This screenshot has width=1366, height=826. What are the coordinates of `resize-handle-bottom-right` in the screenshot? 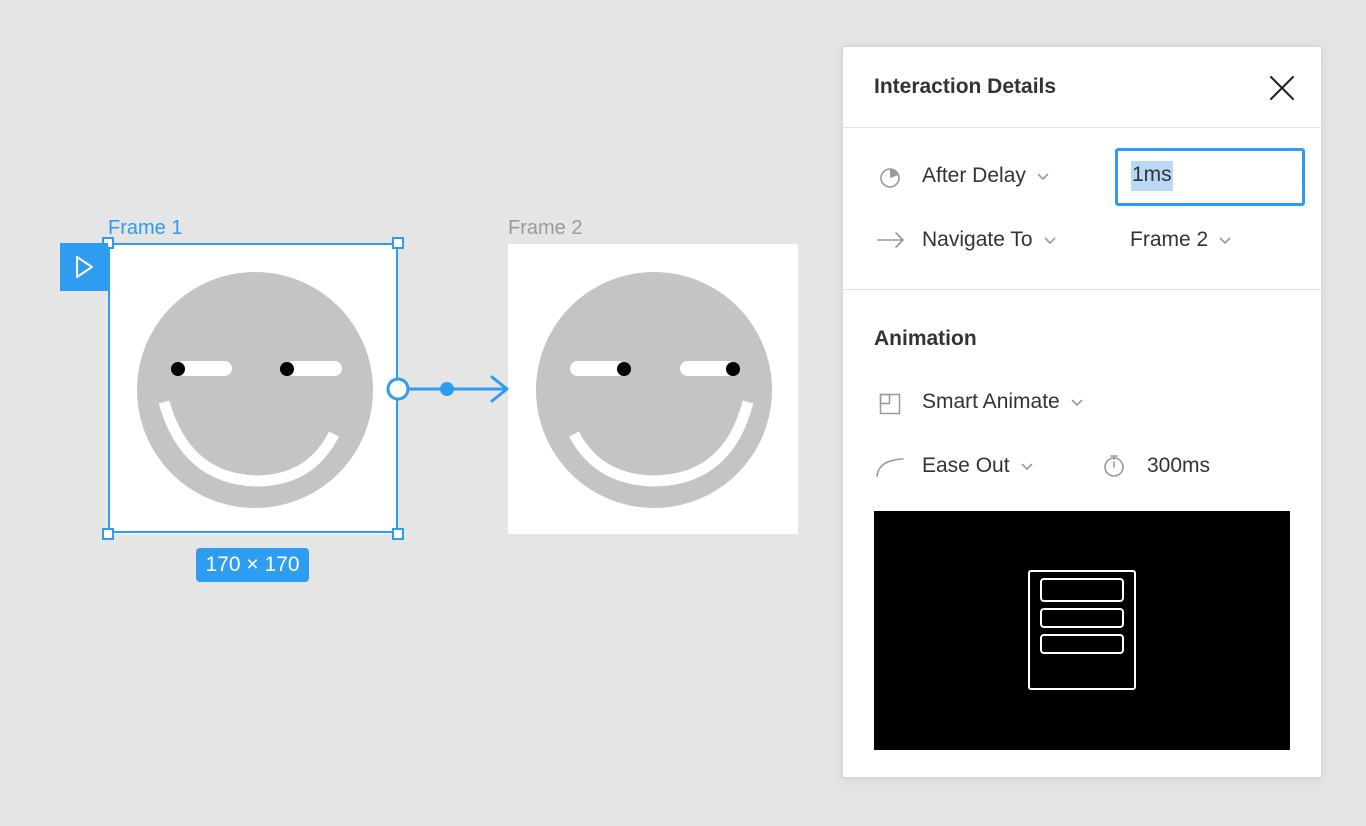 It's located at (398, 534).